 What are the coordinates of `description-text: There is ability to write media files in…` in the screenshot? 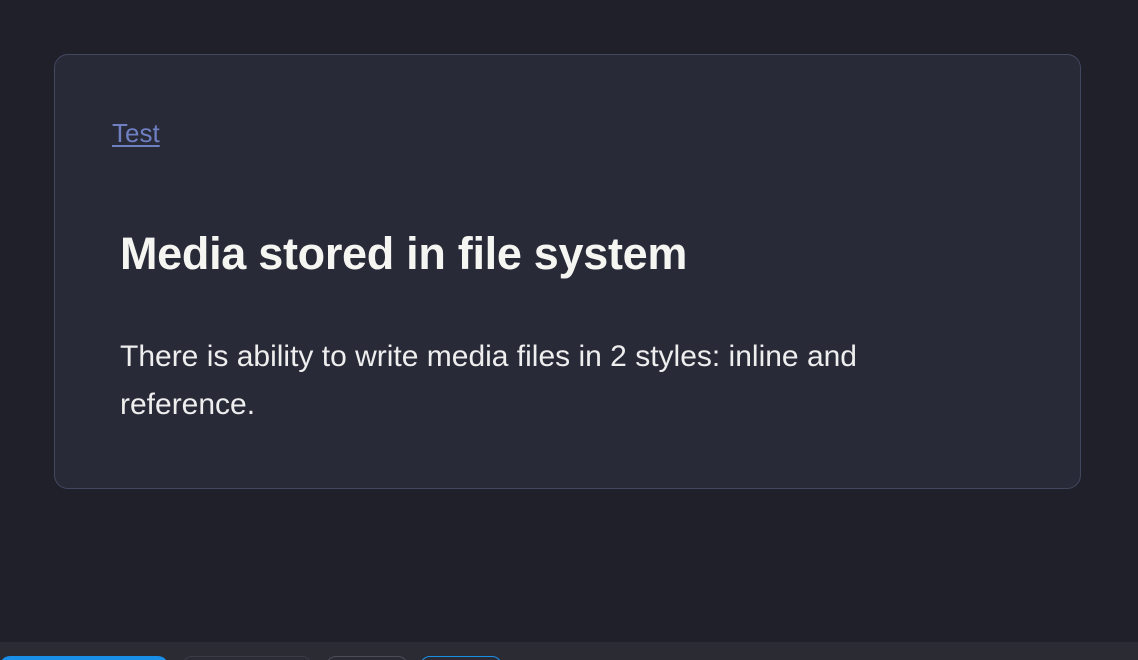 It's located at (488, 380).